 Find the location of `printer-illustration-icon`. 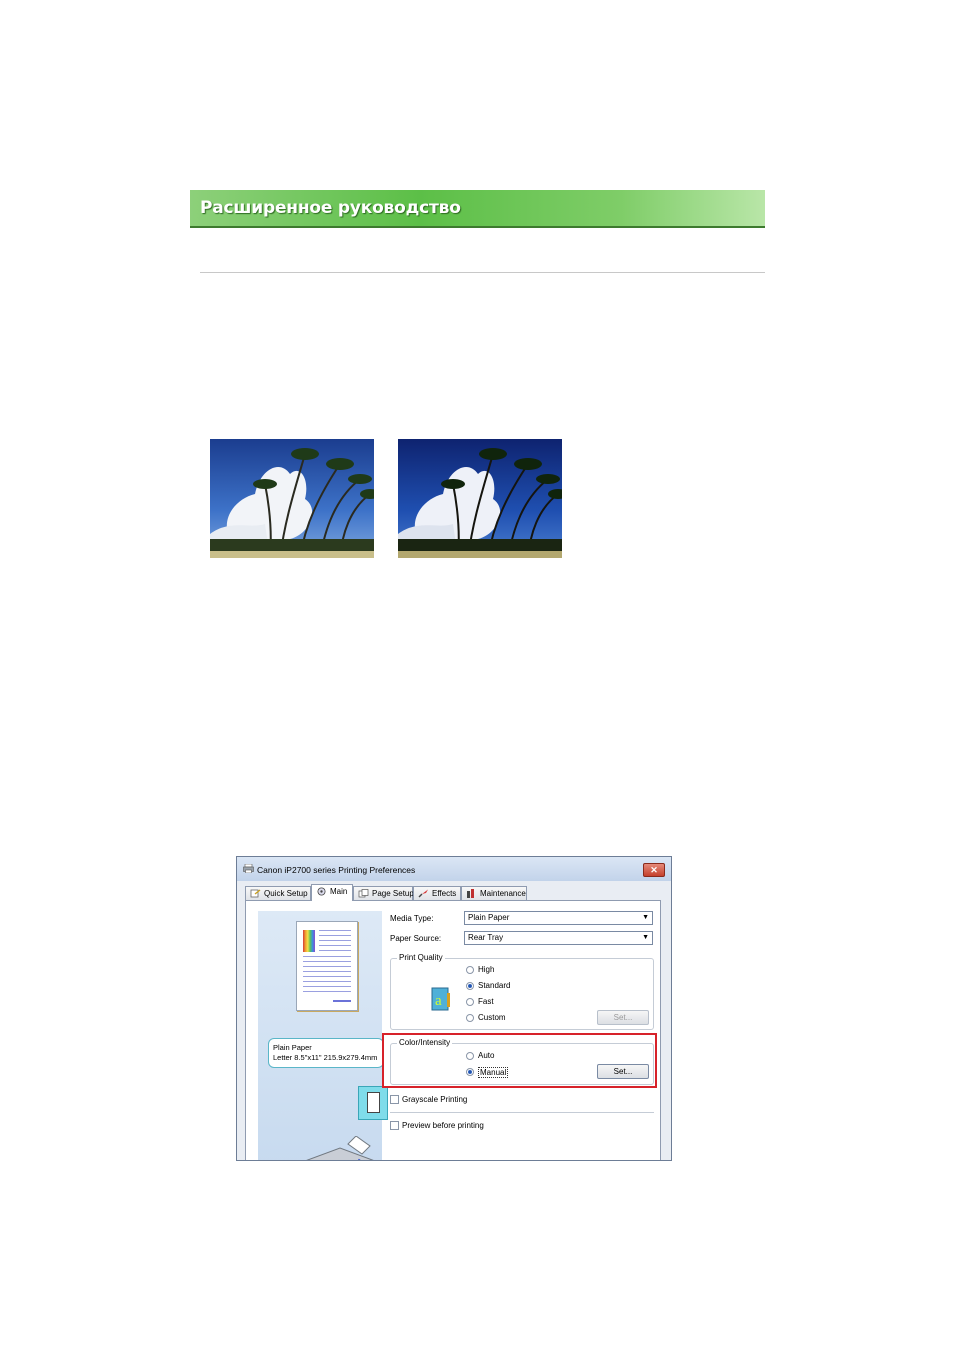

printer-illustration-icon is located at coordinates (340, 1148).